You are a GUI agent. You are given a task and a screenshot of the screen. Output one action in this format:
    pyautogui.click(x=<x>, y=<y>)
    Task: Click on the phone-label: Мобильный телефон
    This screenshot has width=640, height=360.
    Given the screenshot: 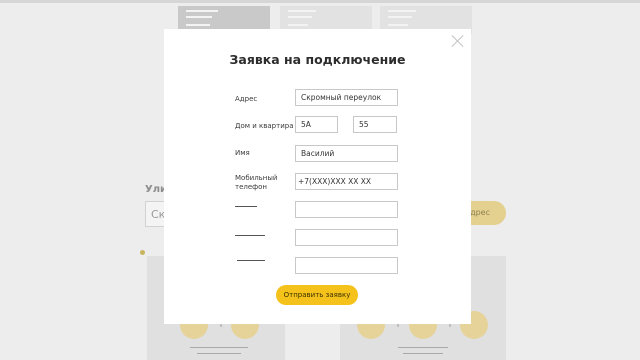 What is the action you would take?
    pyautogui.click(x=256, y=183)
    